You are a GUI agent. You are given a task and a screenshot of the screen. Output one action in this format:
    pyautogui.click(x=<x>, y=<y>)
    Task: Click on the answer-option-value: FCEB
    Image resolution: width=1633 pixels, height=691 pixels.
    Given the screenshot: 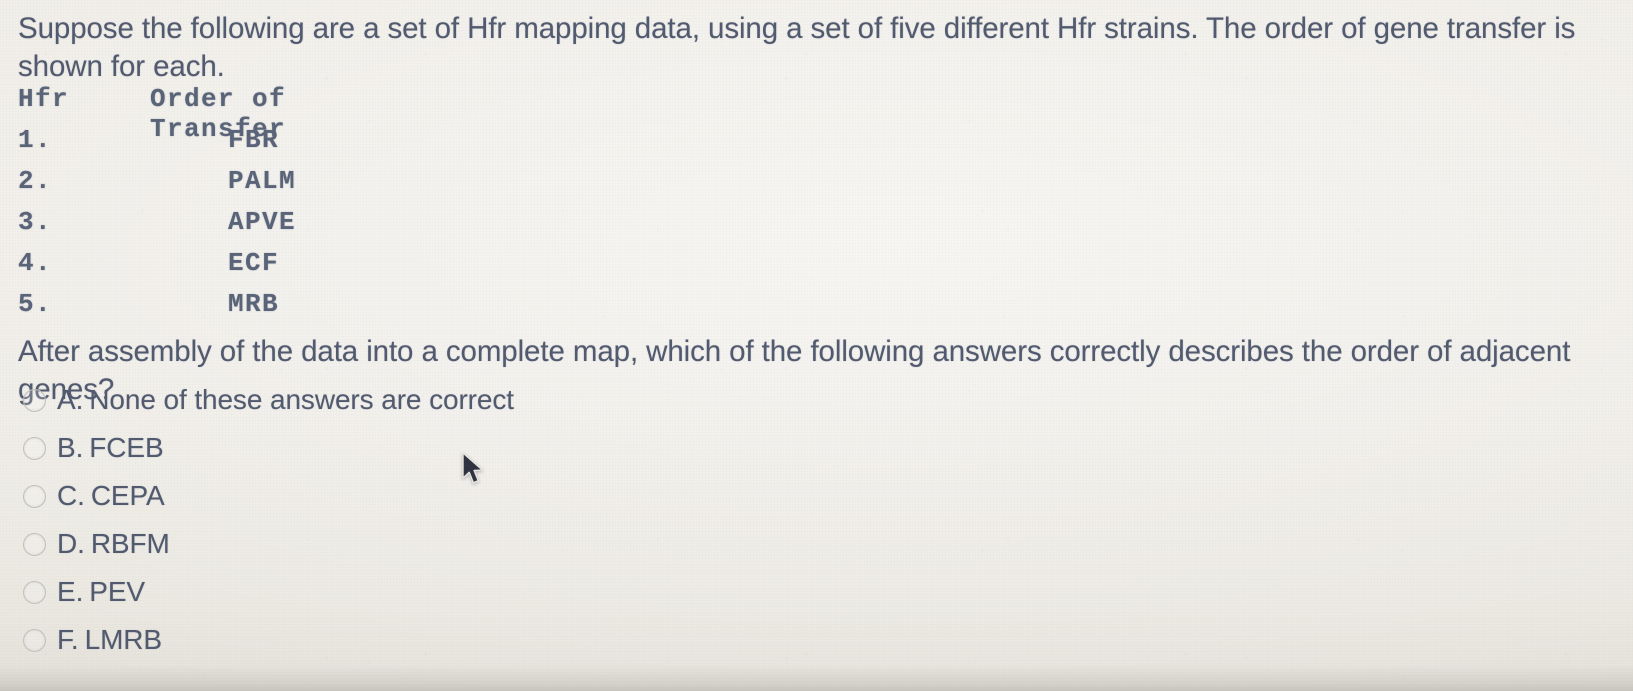 What is the action you would take?
    pyautogui.click(x=126, y=447)
    